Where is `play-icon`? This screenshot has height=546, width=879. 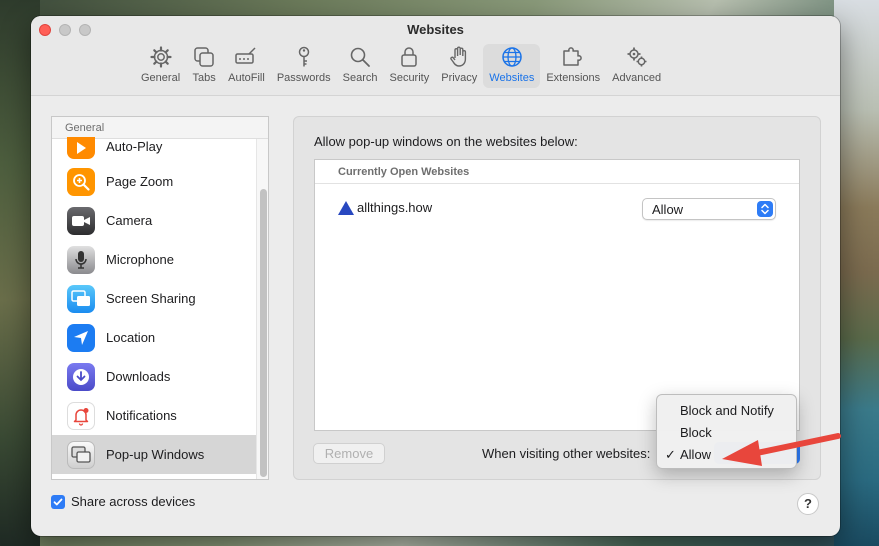 play-icon is located at coordinates (81, 148).